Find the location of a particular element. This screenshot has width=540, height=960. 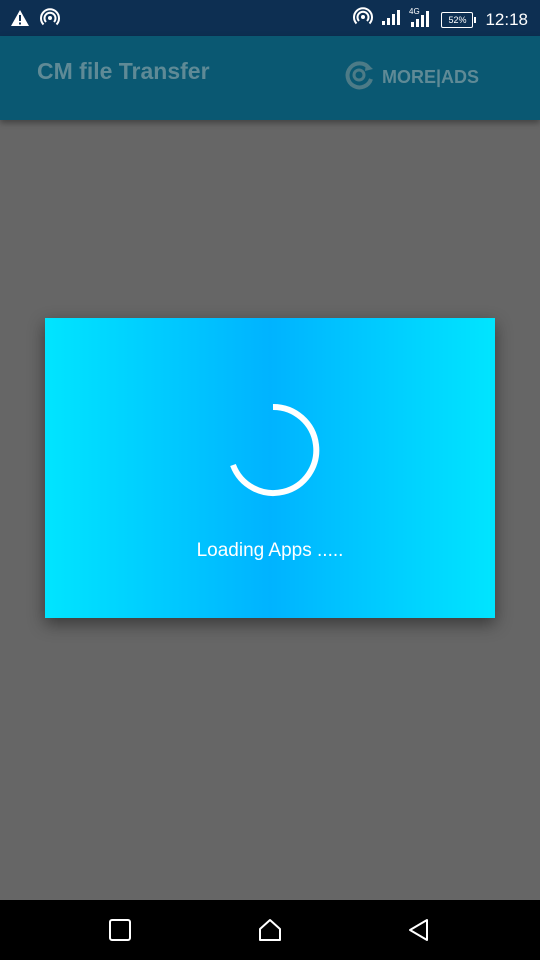

app-title: CM file Transfer is located at coordinates (123, 71).